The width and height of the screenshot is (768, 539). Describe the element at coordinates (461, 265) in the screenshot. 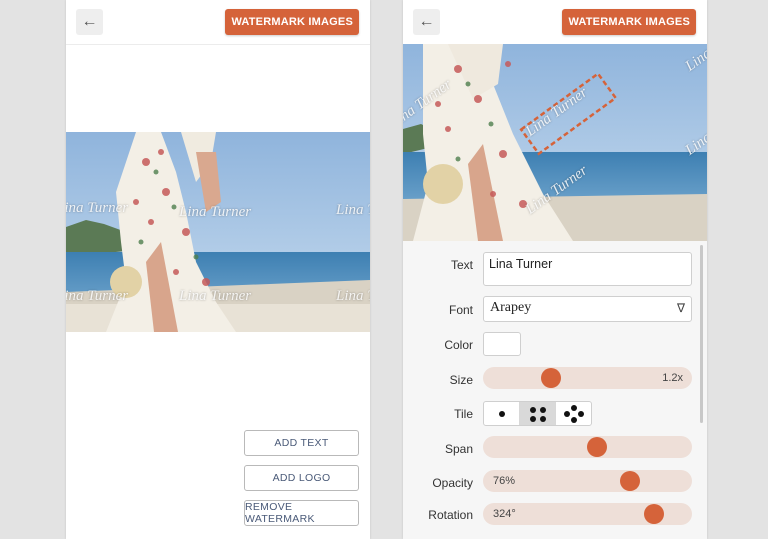

I see `text-label: Text` at that location.